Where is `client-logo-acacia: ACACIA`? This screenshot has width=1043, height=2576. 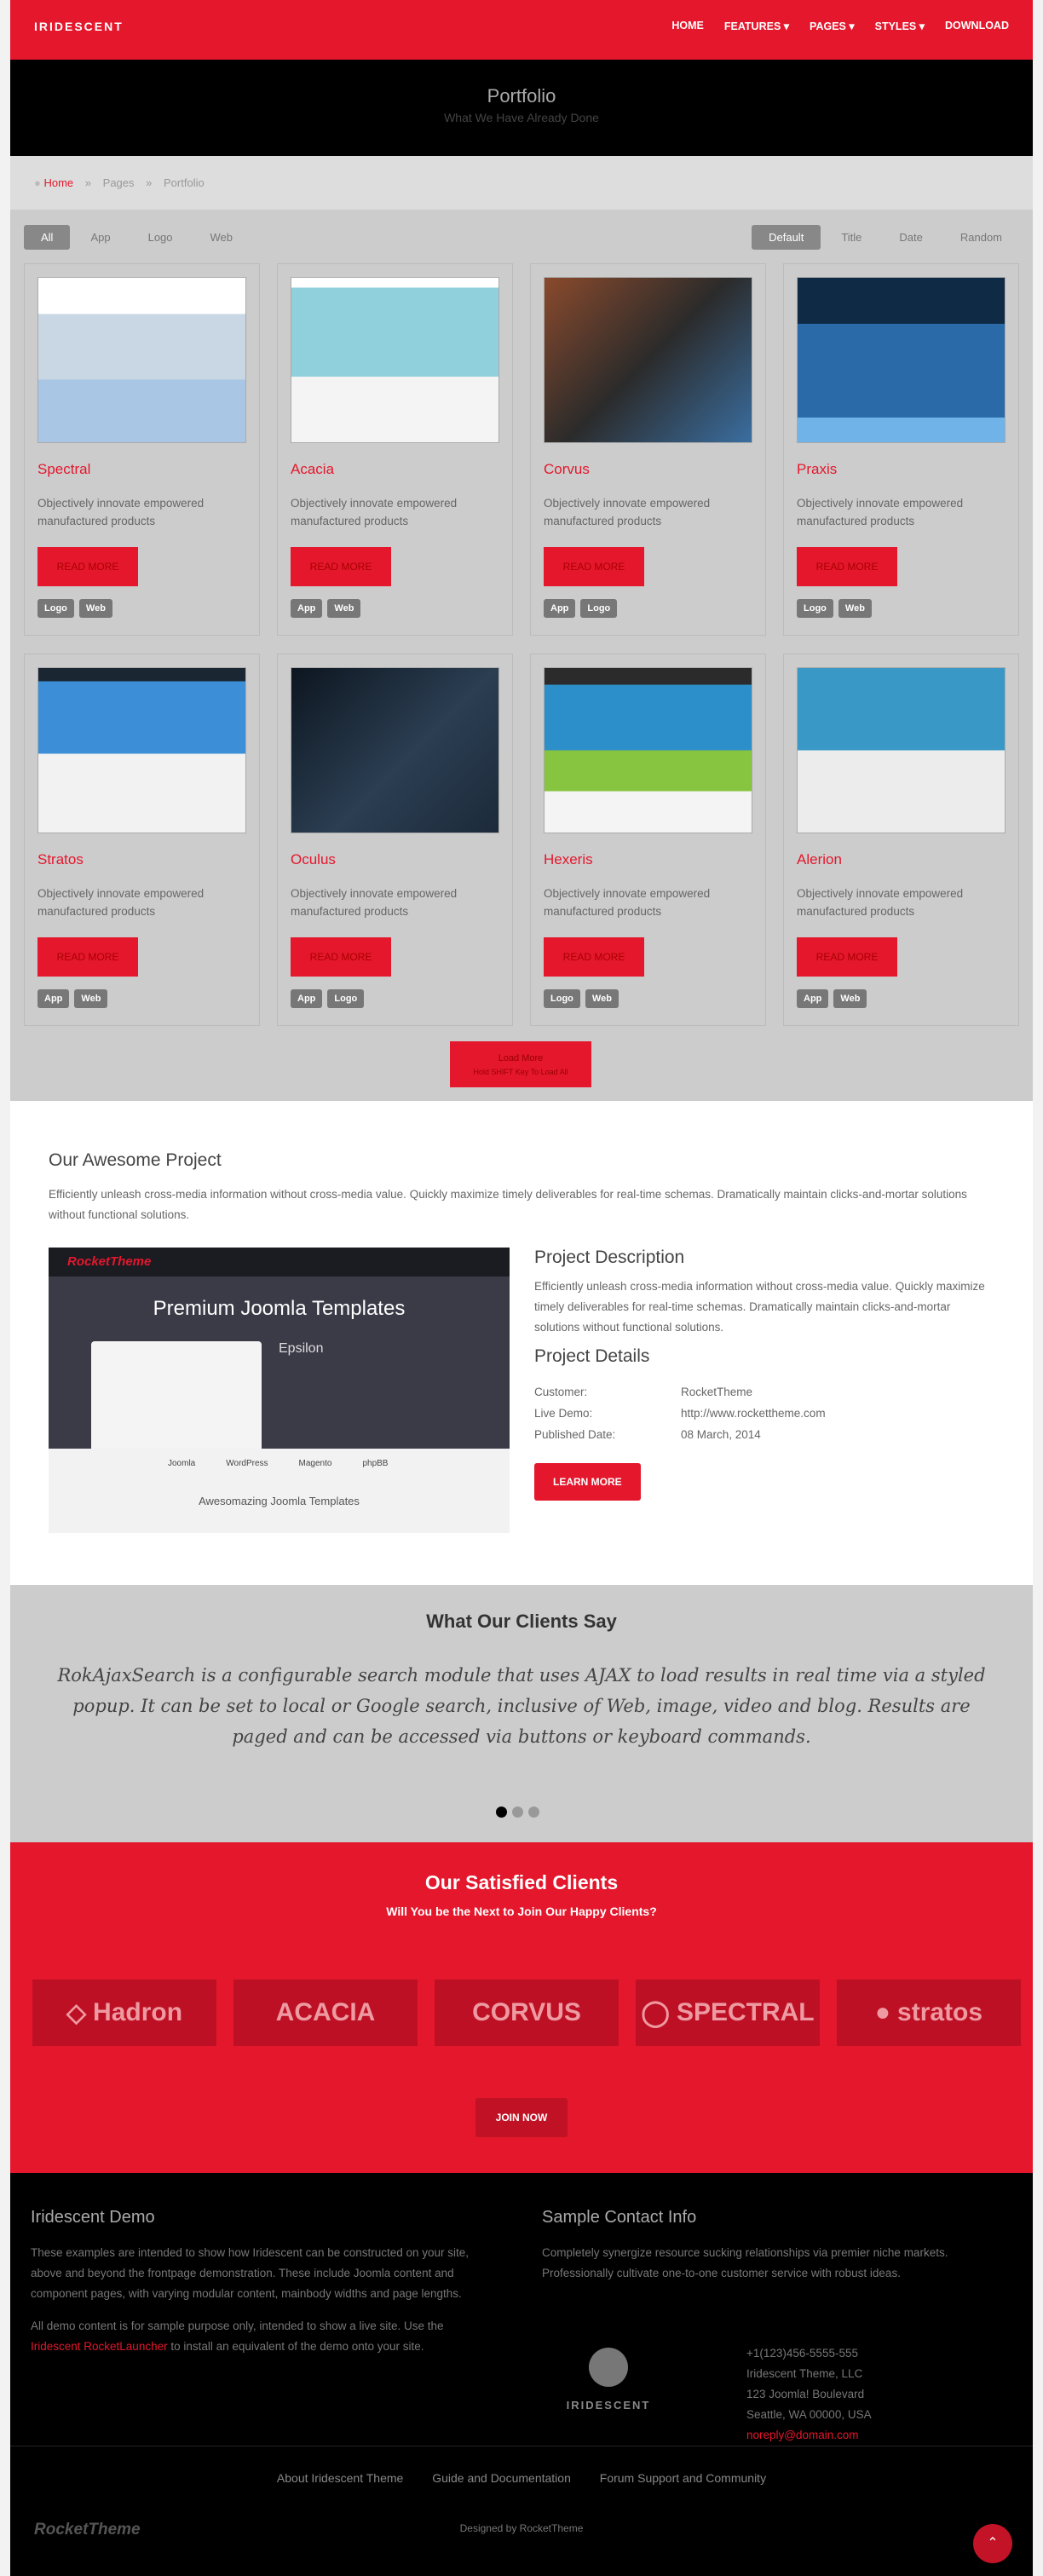
client-logo-acacia: ACACIA is located at coordinates (325, 2013).